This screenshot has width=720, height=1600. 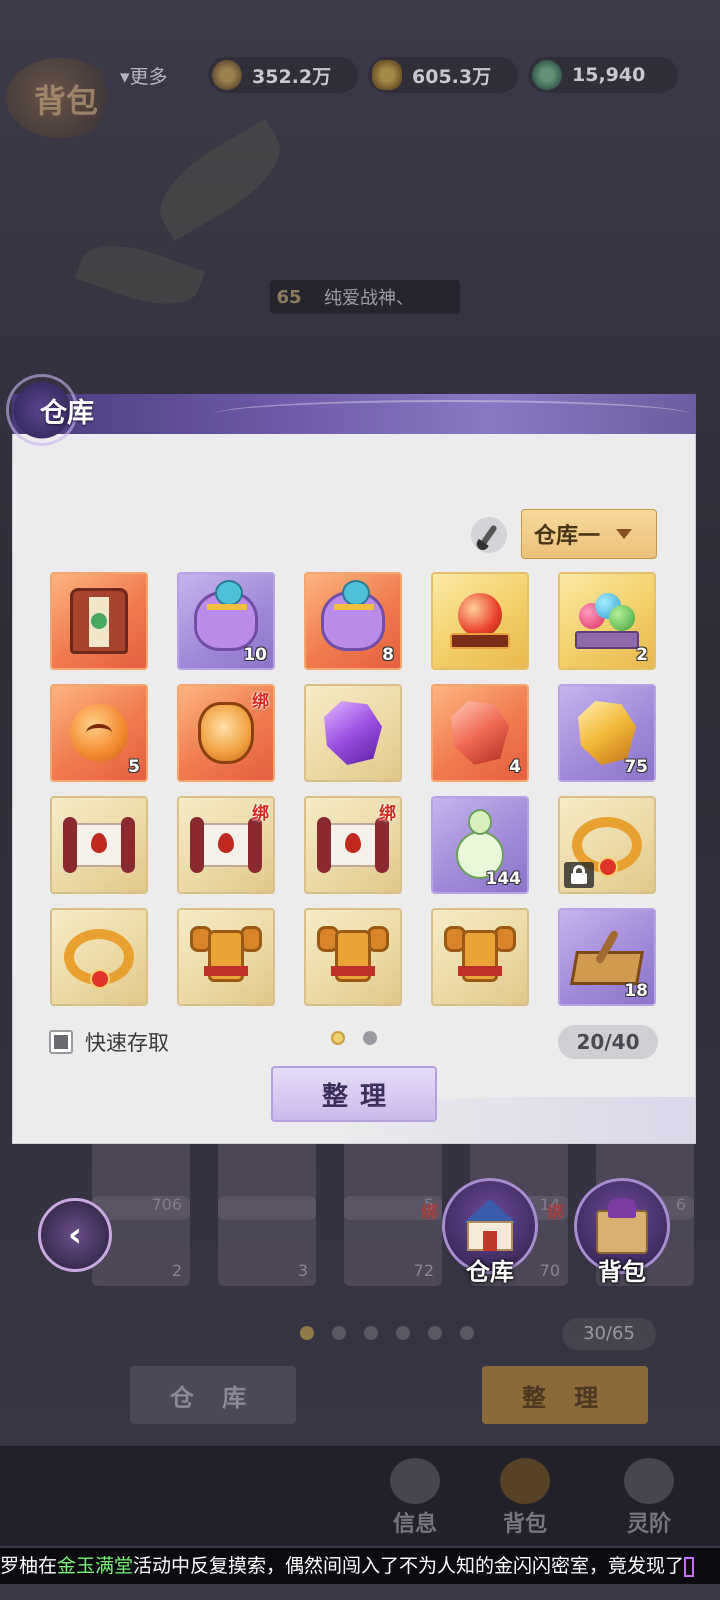 I want to click on bag-icon, so click(x=525, y=1481).